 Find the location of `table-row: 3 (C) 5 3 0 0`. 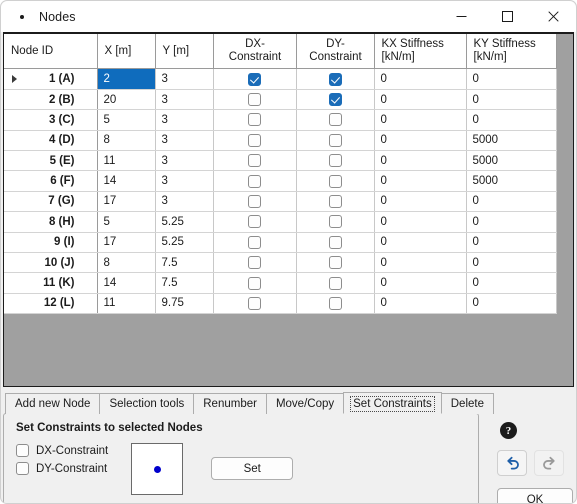

table-row: 3 (C) 5 3 0 0 is located at coordinates (280, 120).